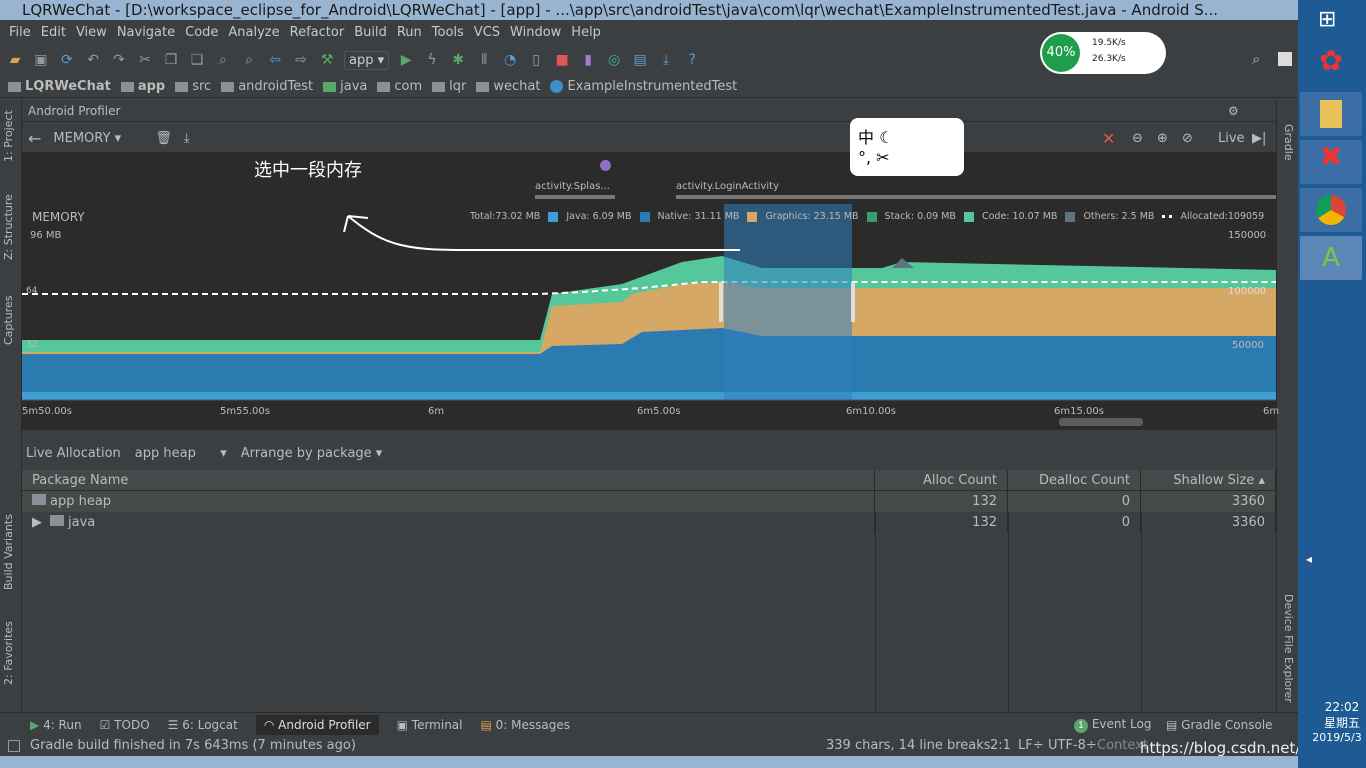 This screenshot has height=768, width=1366. What do you see at coordinates (145, 60) in the screenshot?
I see `cut-icon: ✂` at bounding box center [145, 60].